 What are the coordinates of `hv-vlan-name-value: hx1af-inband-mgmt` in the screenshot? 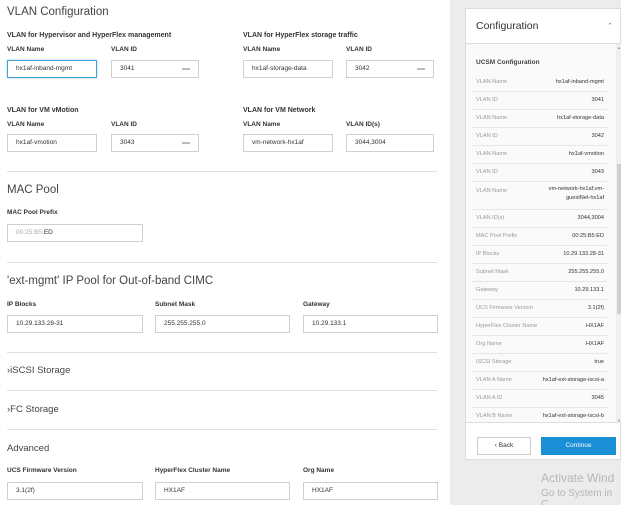 It's located at (44, 68).